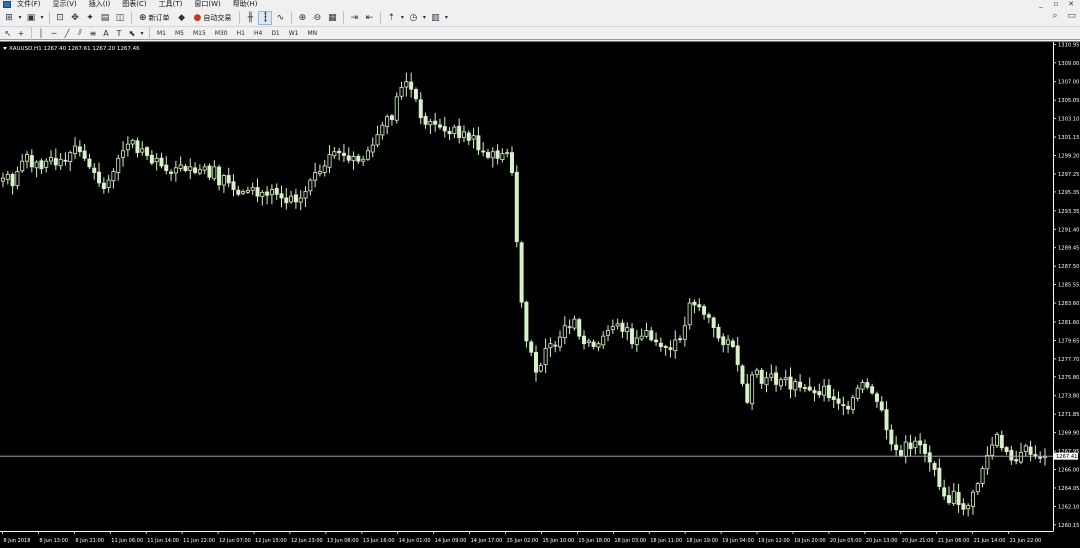  What do you see at coordinates (882, 541) in the screenshot?
I see `time-tick-label: 20 Jun 13:00` at bounding box center [882, 541].